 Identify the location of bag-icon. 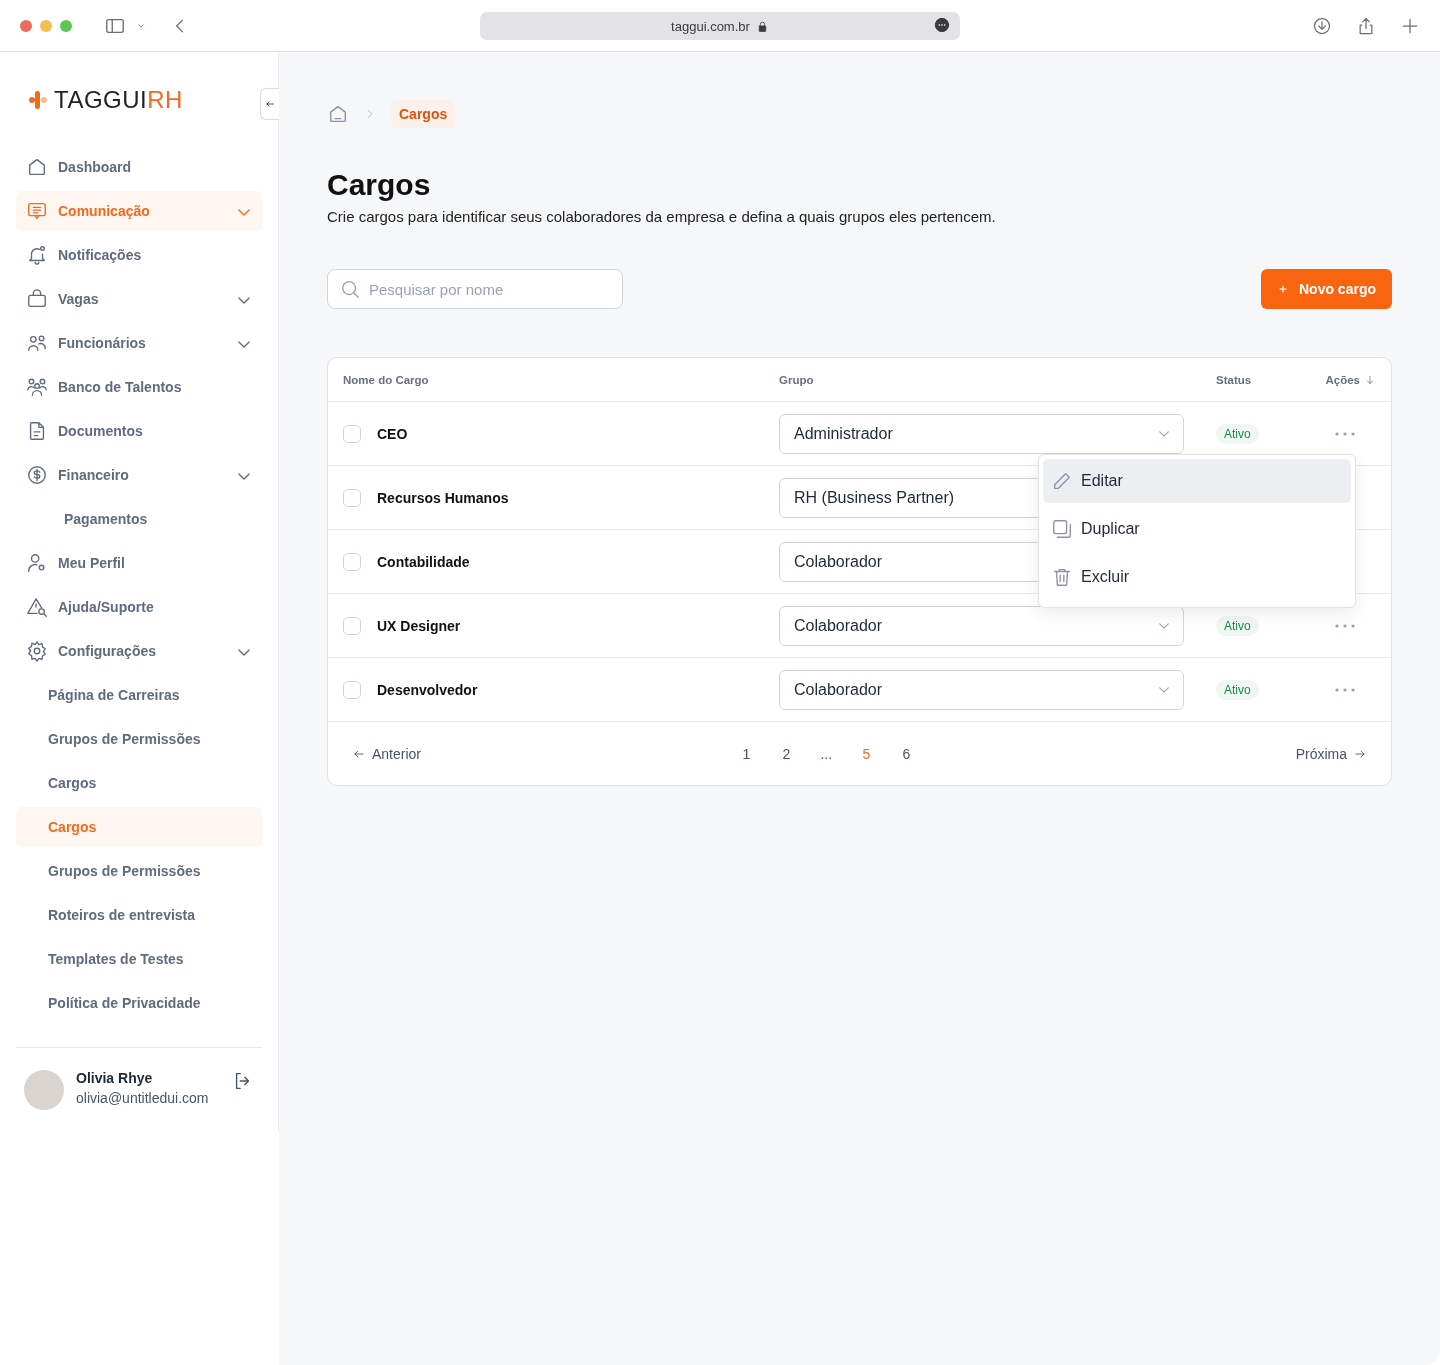
(37, 299).